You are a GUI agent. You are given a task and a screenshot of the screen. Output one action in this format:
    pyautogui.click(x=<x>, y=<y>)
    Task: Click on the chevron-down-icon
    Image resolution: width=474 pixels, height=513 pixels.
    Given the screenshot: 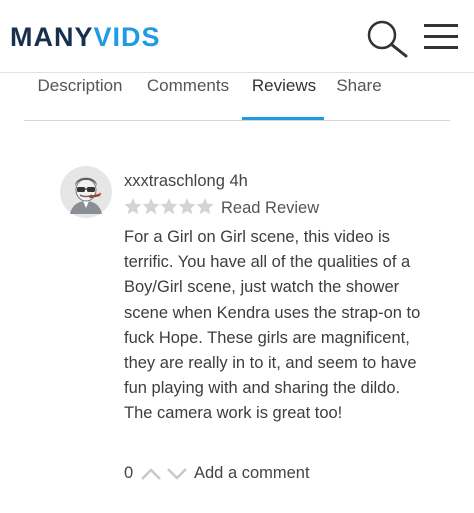 What is the action you would take?
    pyautogui.click(x=177, y=474)
    